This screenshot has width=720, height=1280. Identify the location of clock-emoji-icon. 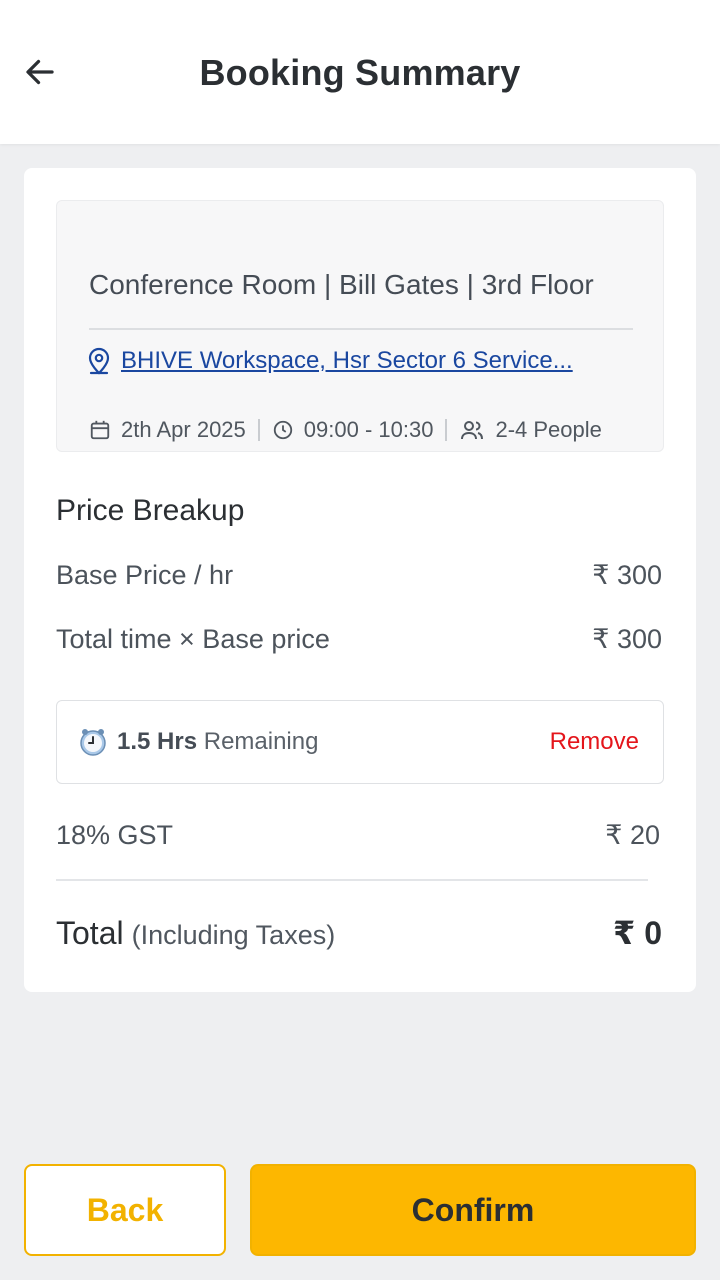
(93, 742).